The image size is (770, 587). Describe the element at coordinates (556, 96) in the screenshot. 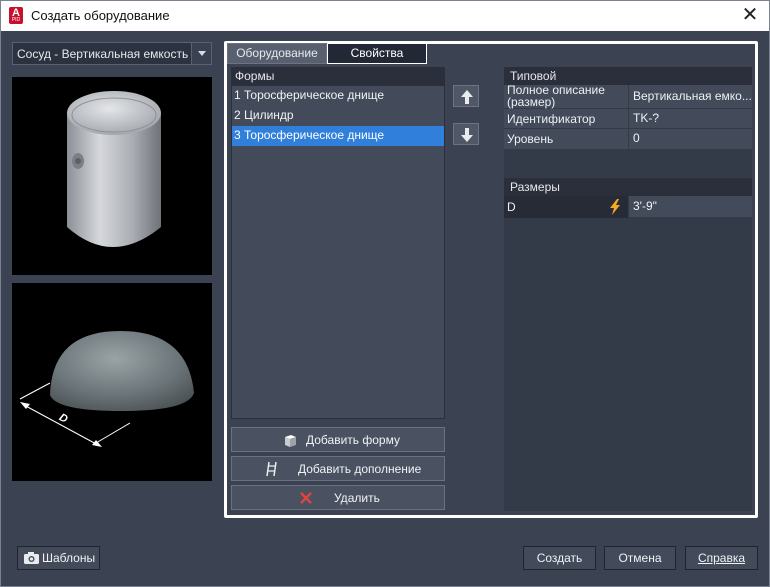

I see `property-name: Полное описание (размер)` at that location.